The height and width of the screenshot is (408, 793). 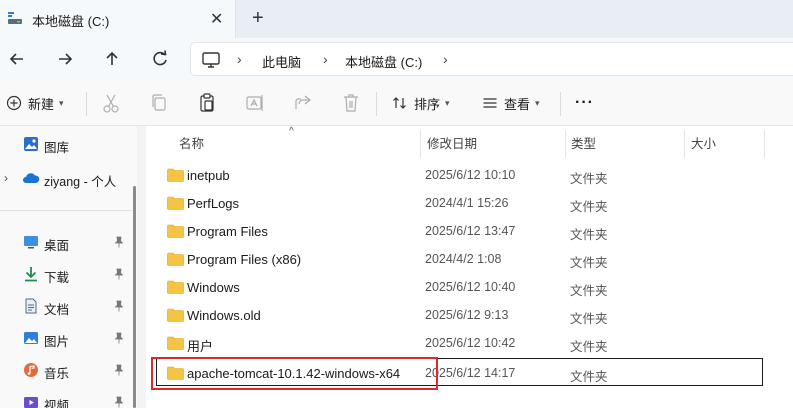 I want to click on share-icon, so click(x=303, y=103).